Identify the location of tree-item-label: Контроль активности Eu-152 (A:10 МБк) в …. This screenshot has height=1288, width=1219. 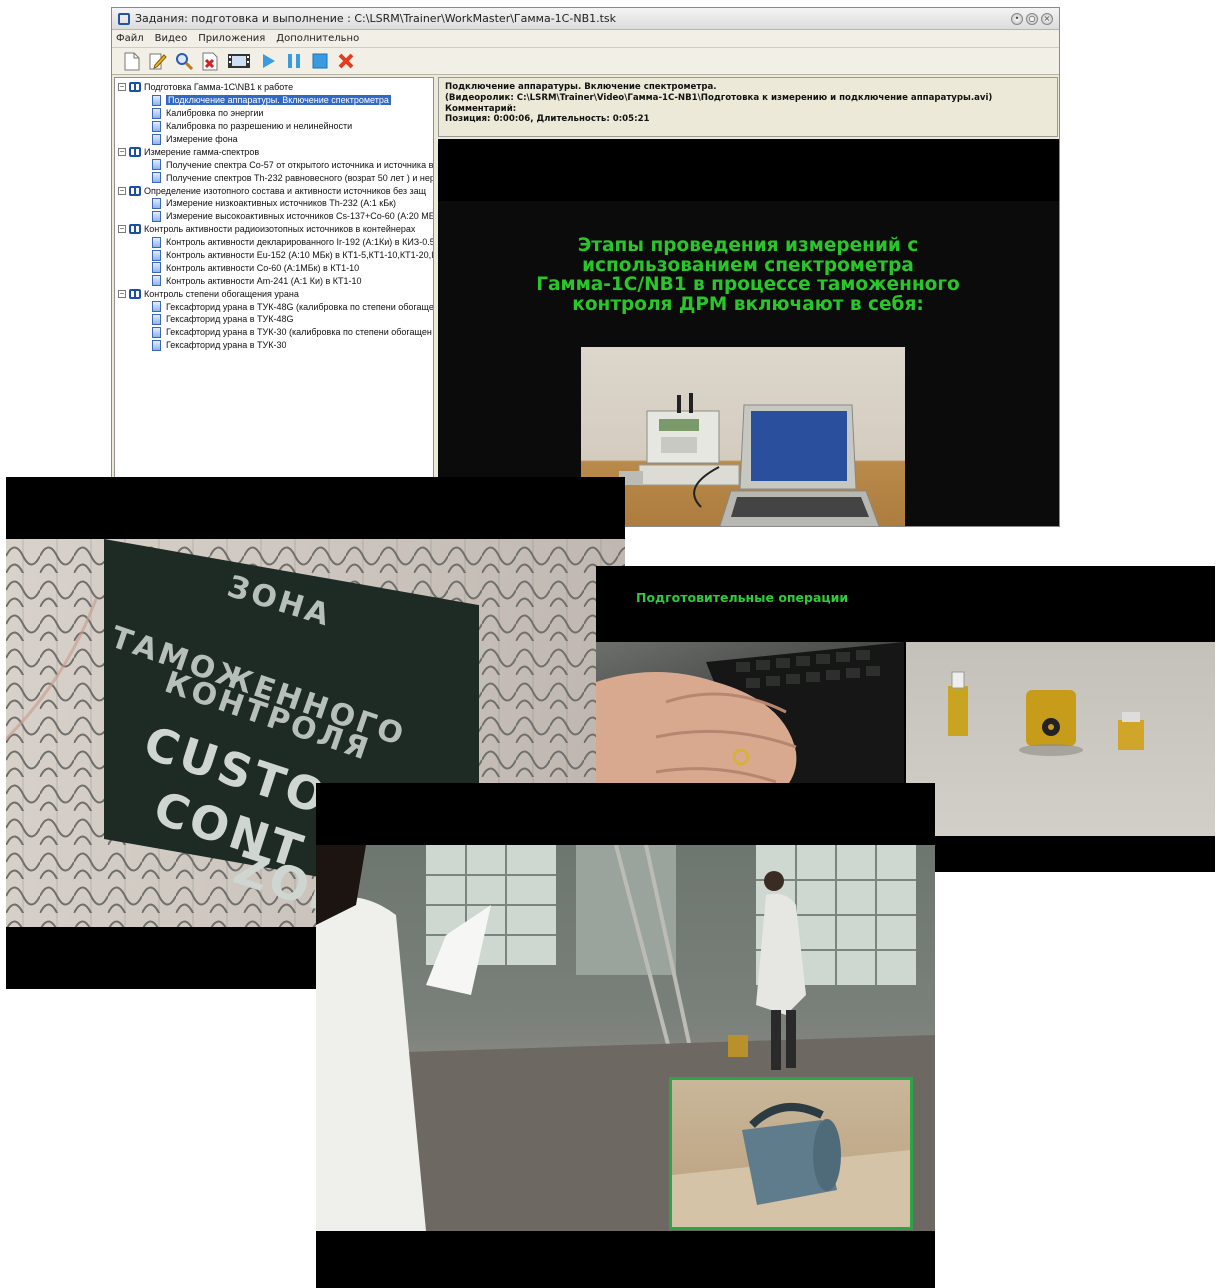
(299, 255).